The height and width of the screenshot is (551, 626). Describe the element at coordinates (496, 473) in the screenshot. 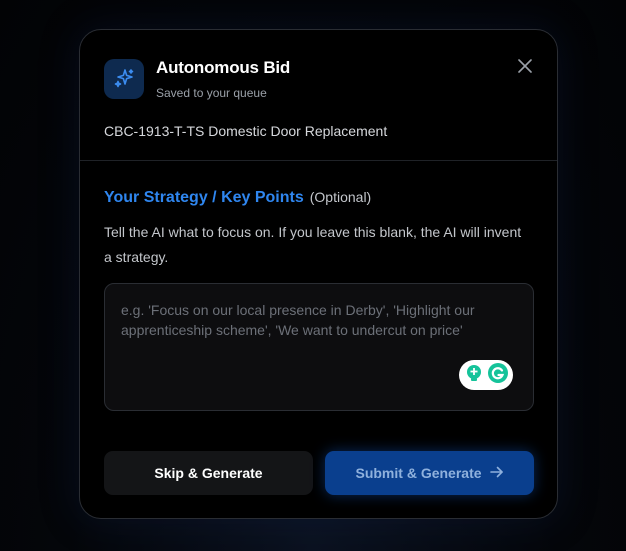

I see `arrow-right-icon` at that location.